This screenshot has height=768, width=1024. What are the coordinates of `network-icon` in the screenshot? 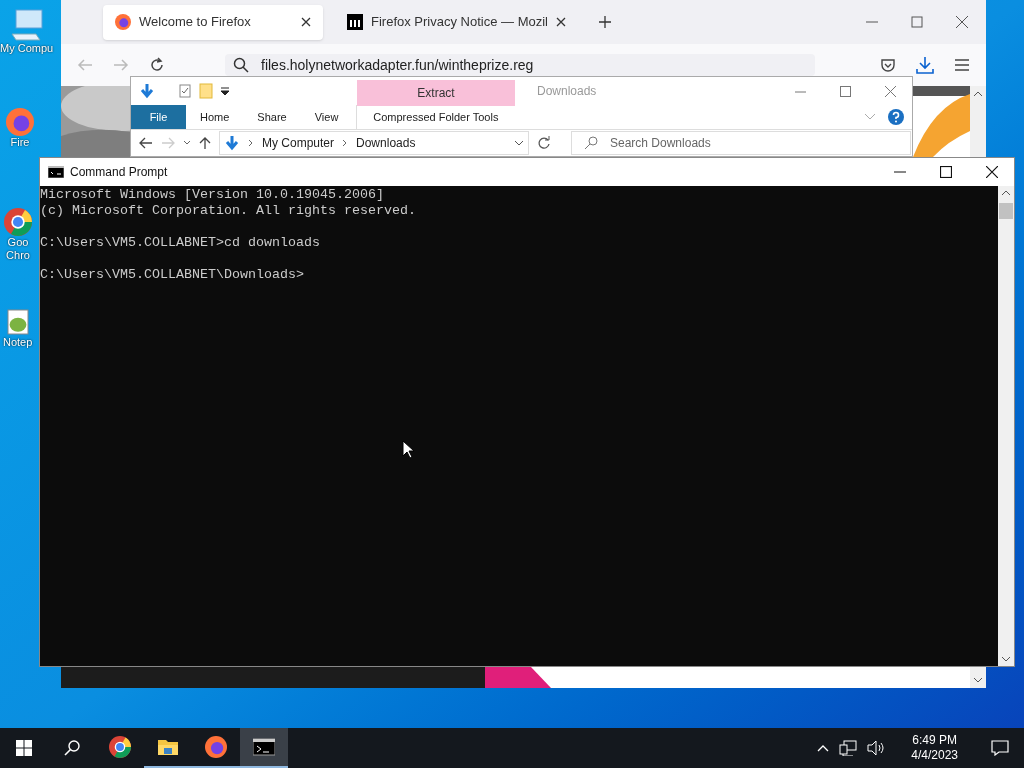 It's located at (848, 748).